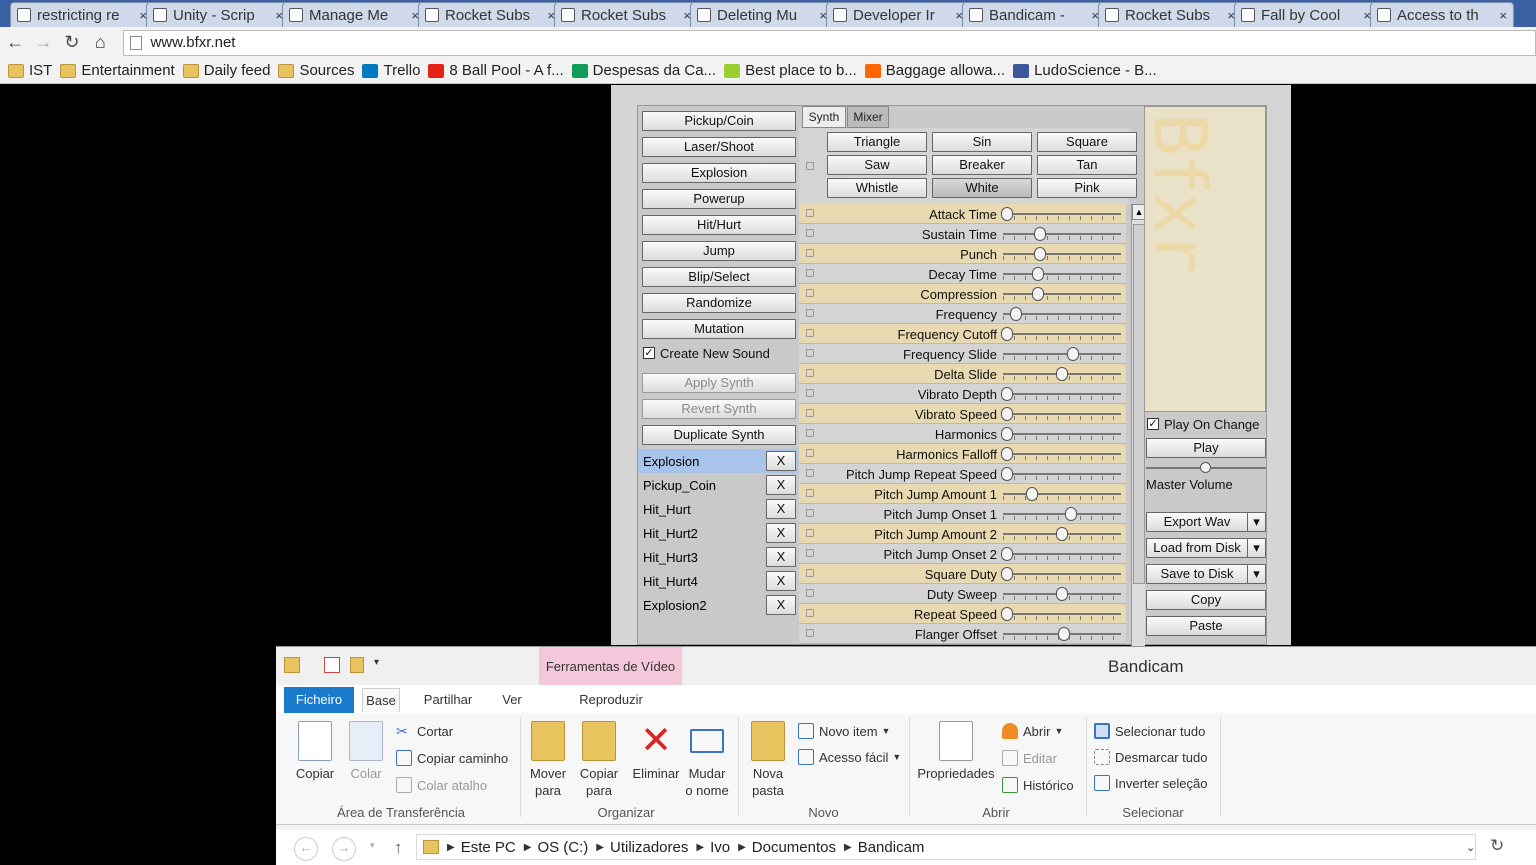 Image resolution: width=1536 pixels, height=865 pixels. What do you see at coordinates (877, 188) in the screenshot?
I see `waveform-button: Whistle` at bounding box center [877, 188].